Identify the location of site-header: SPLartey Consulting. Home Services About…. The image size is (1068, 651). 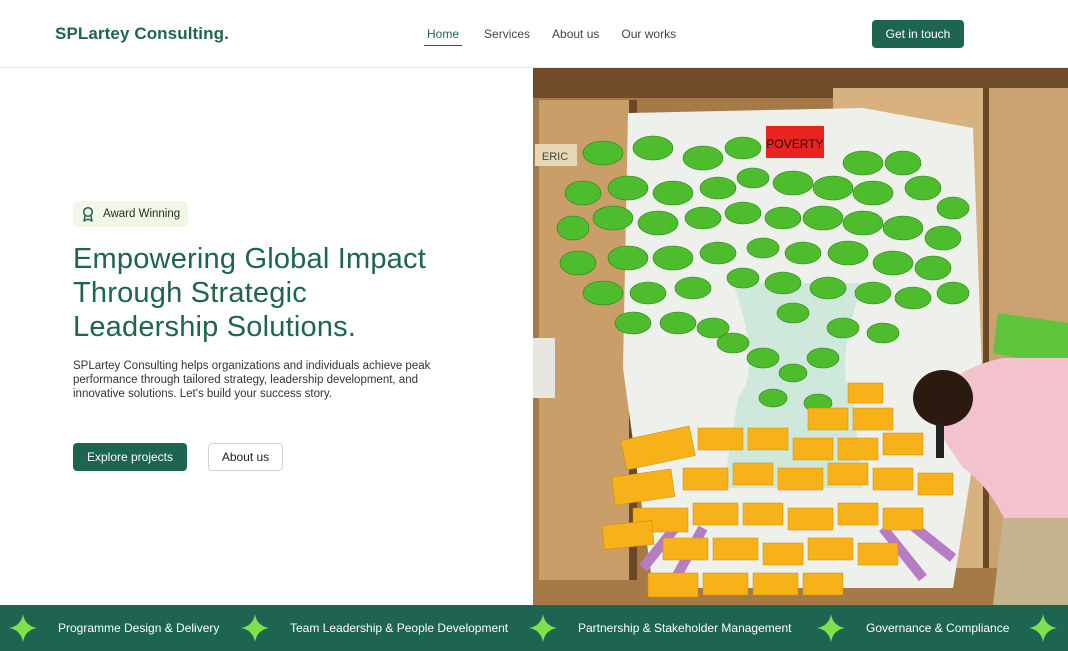
(534, 34).